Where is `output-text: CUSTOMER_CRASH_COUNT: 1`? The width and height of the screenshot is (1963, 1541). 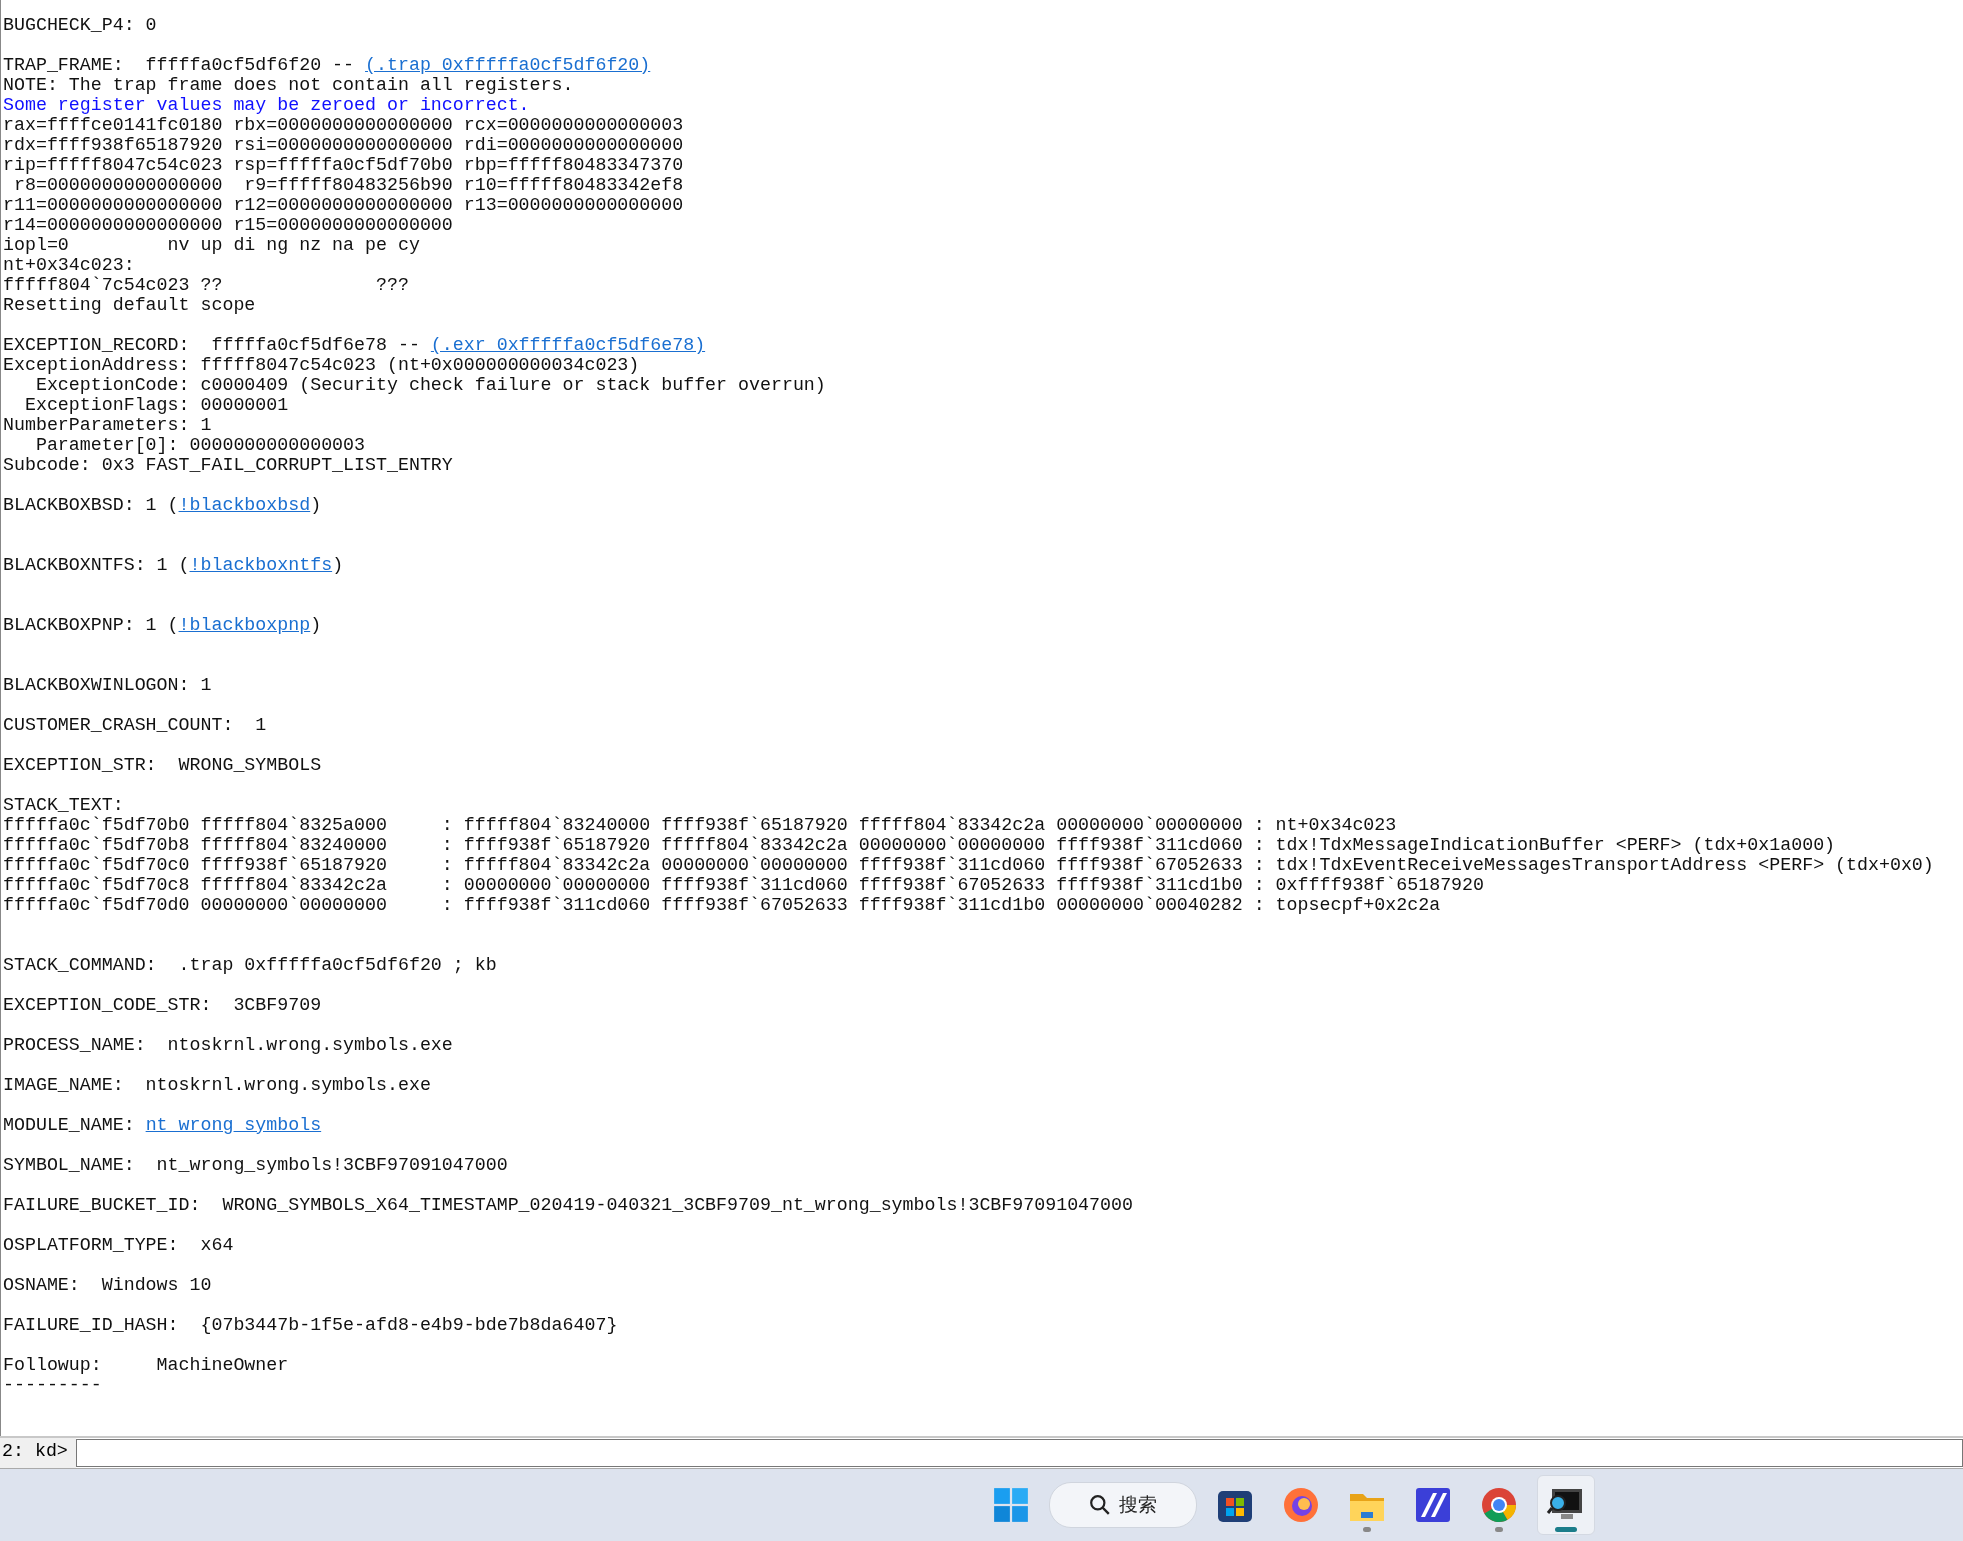 output-text: CUSTOMER_CRASH_COUNT: 1 is located at coordinates (135, 725).